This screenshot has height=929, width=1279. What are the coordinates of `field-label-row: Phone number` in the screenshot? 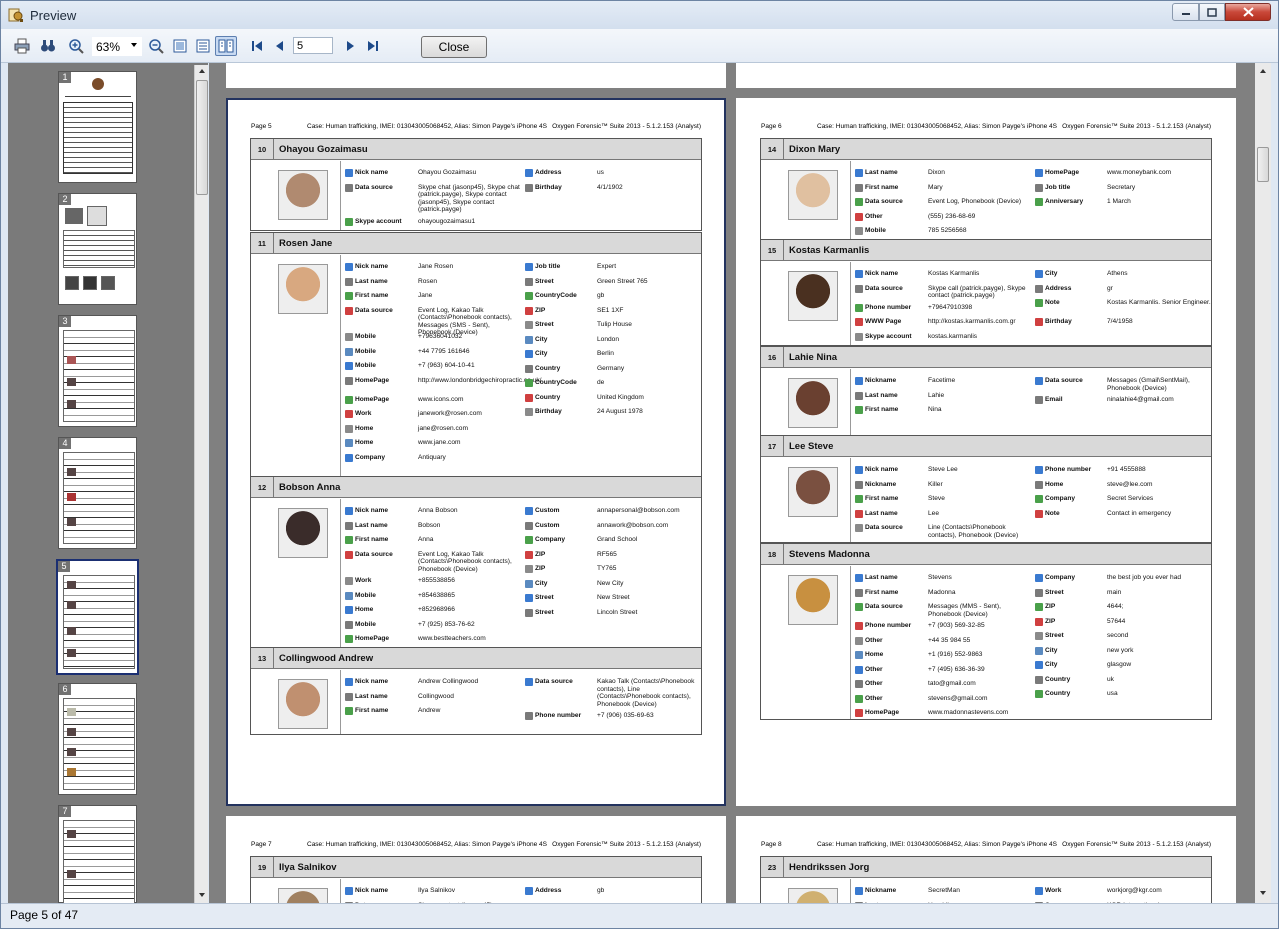 It's located at (883, 307).